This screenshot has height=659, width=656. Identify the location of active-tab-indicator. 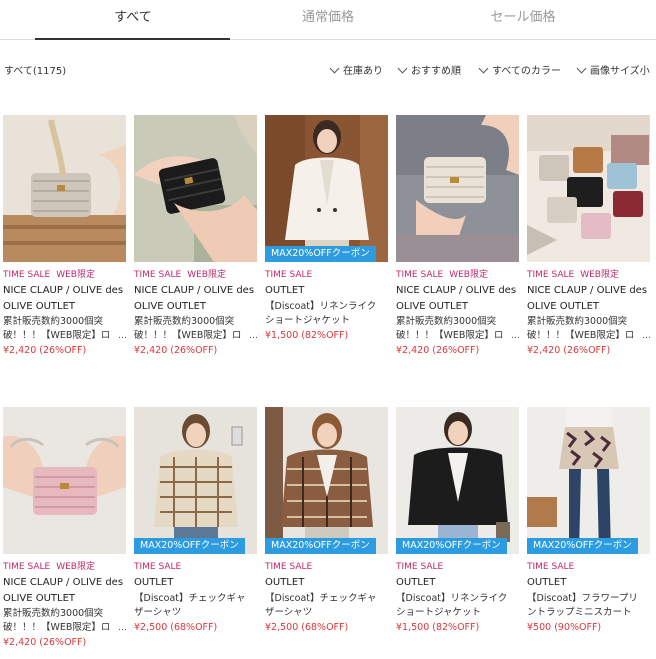
(132, 39).